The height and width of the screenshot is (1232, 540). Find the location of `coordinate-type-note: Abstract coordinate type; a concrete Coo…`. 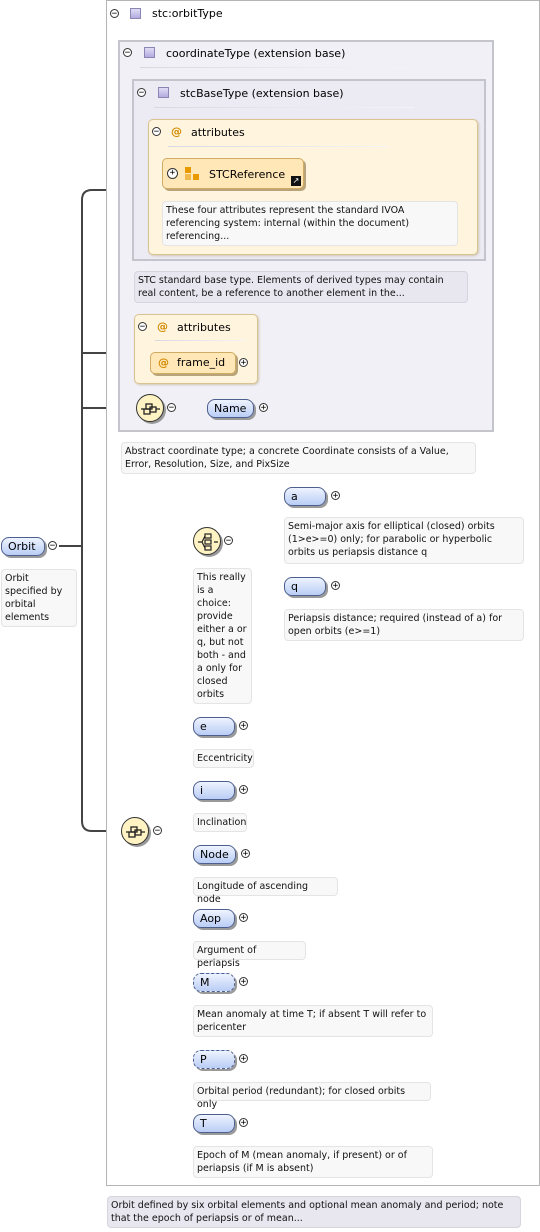

coordinate-type-note: Abstract coordinate type; a concrete Coo… is located at coordinates (298, 458).